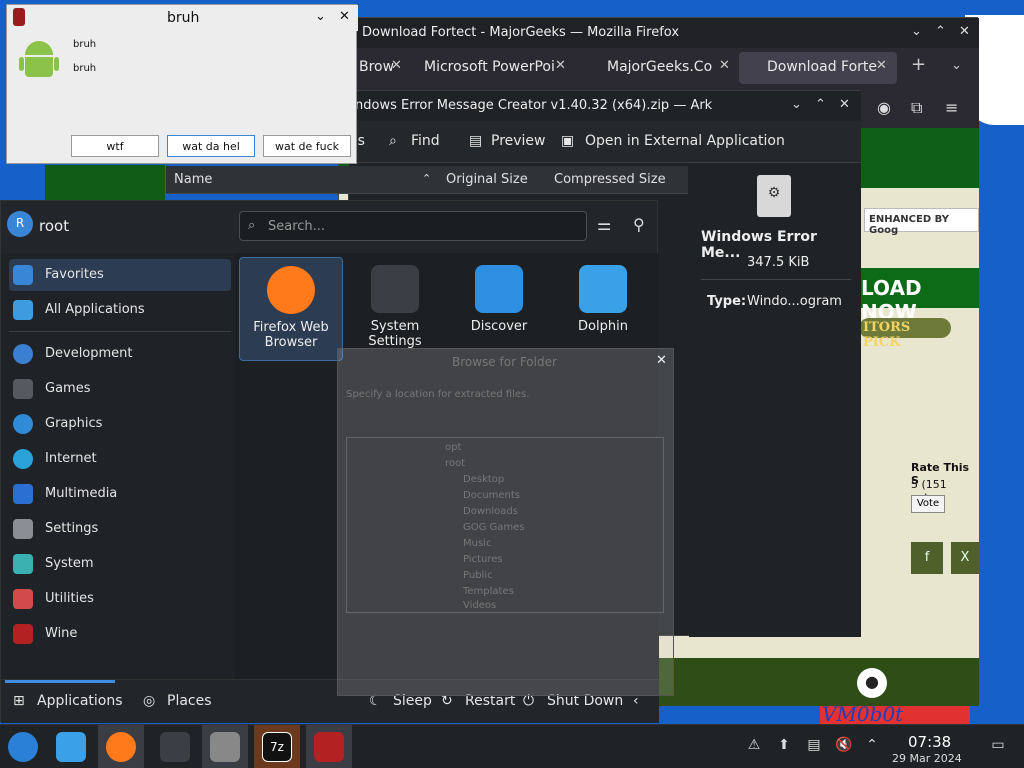 The image size is (1024, 768). I want to click on tray-expand-icon: ⌃, so click(872, 747).